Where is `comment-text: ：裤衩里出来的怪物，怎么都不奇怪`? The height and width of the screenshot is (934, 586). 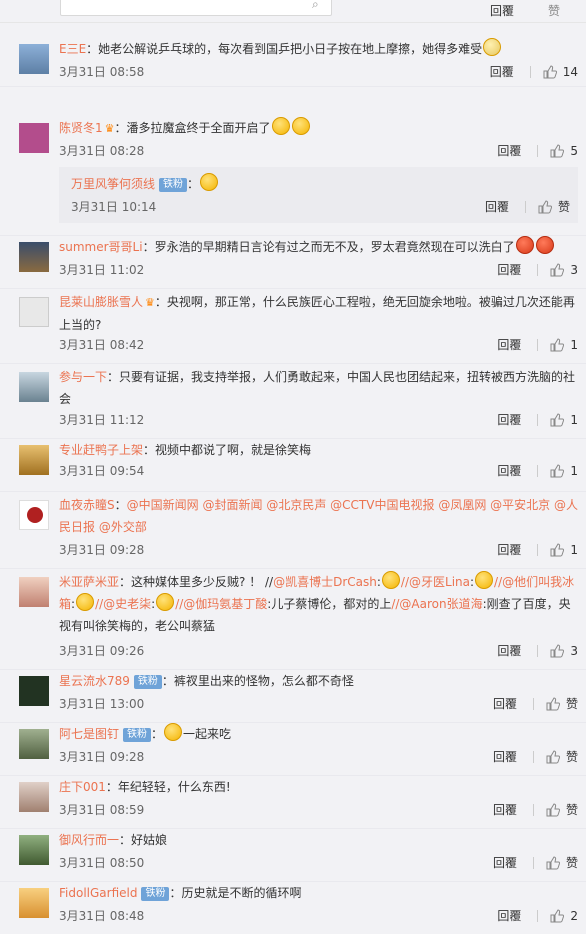 comment-text: ：裤衩里出来的怪物，怎么都不奇怪 is located at coordinates (257, 681).